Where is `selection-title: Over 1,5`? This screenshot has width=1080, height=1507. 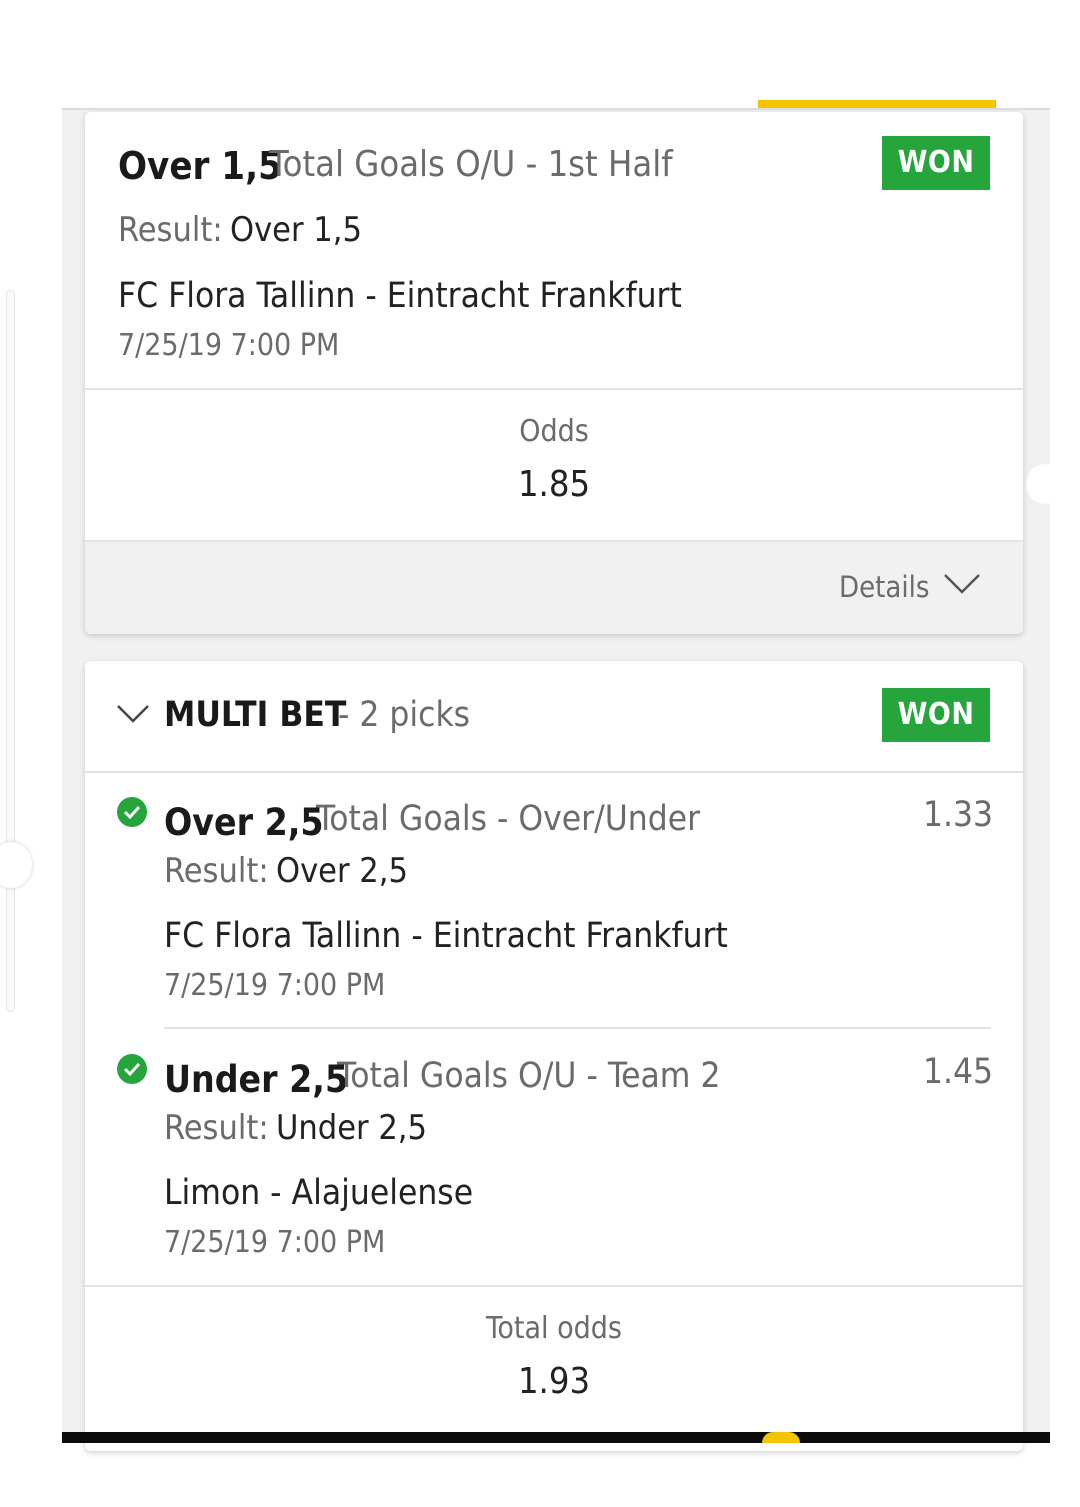 selection-title: Over 1,5 is located at coordinates (200, 166).